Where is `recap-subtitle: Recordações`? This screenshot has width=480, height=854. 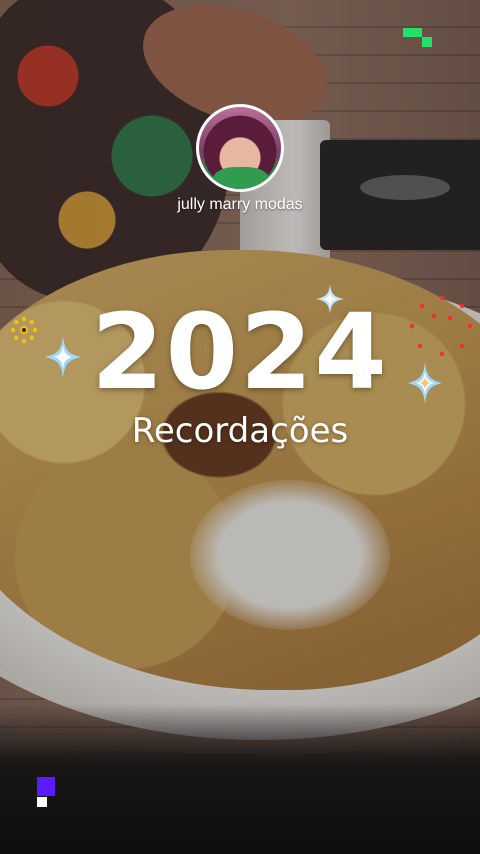
recap-subtitle: Recordações is located at coordinates (240, 431).